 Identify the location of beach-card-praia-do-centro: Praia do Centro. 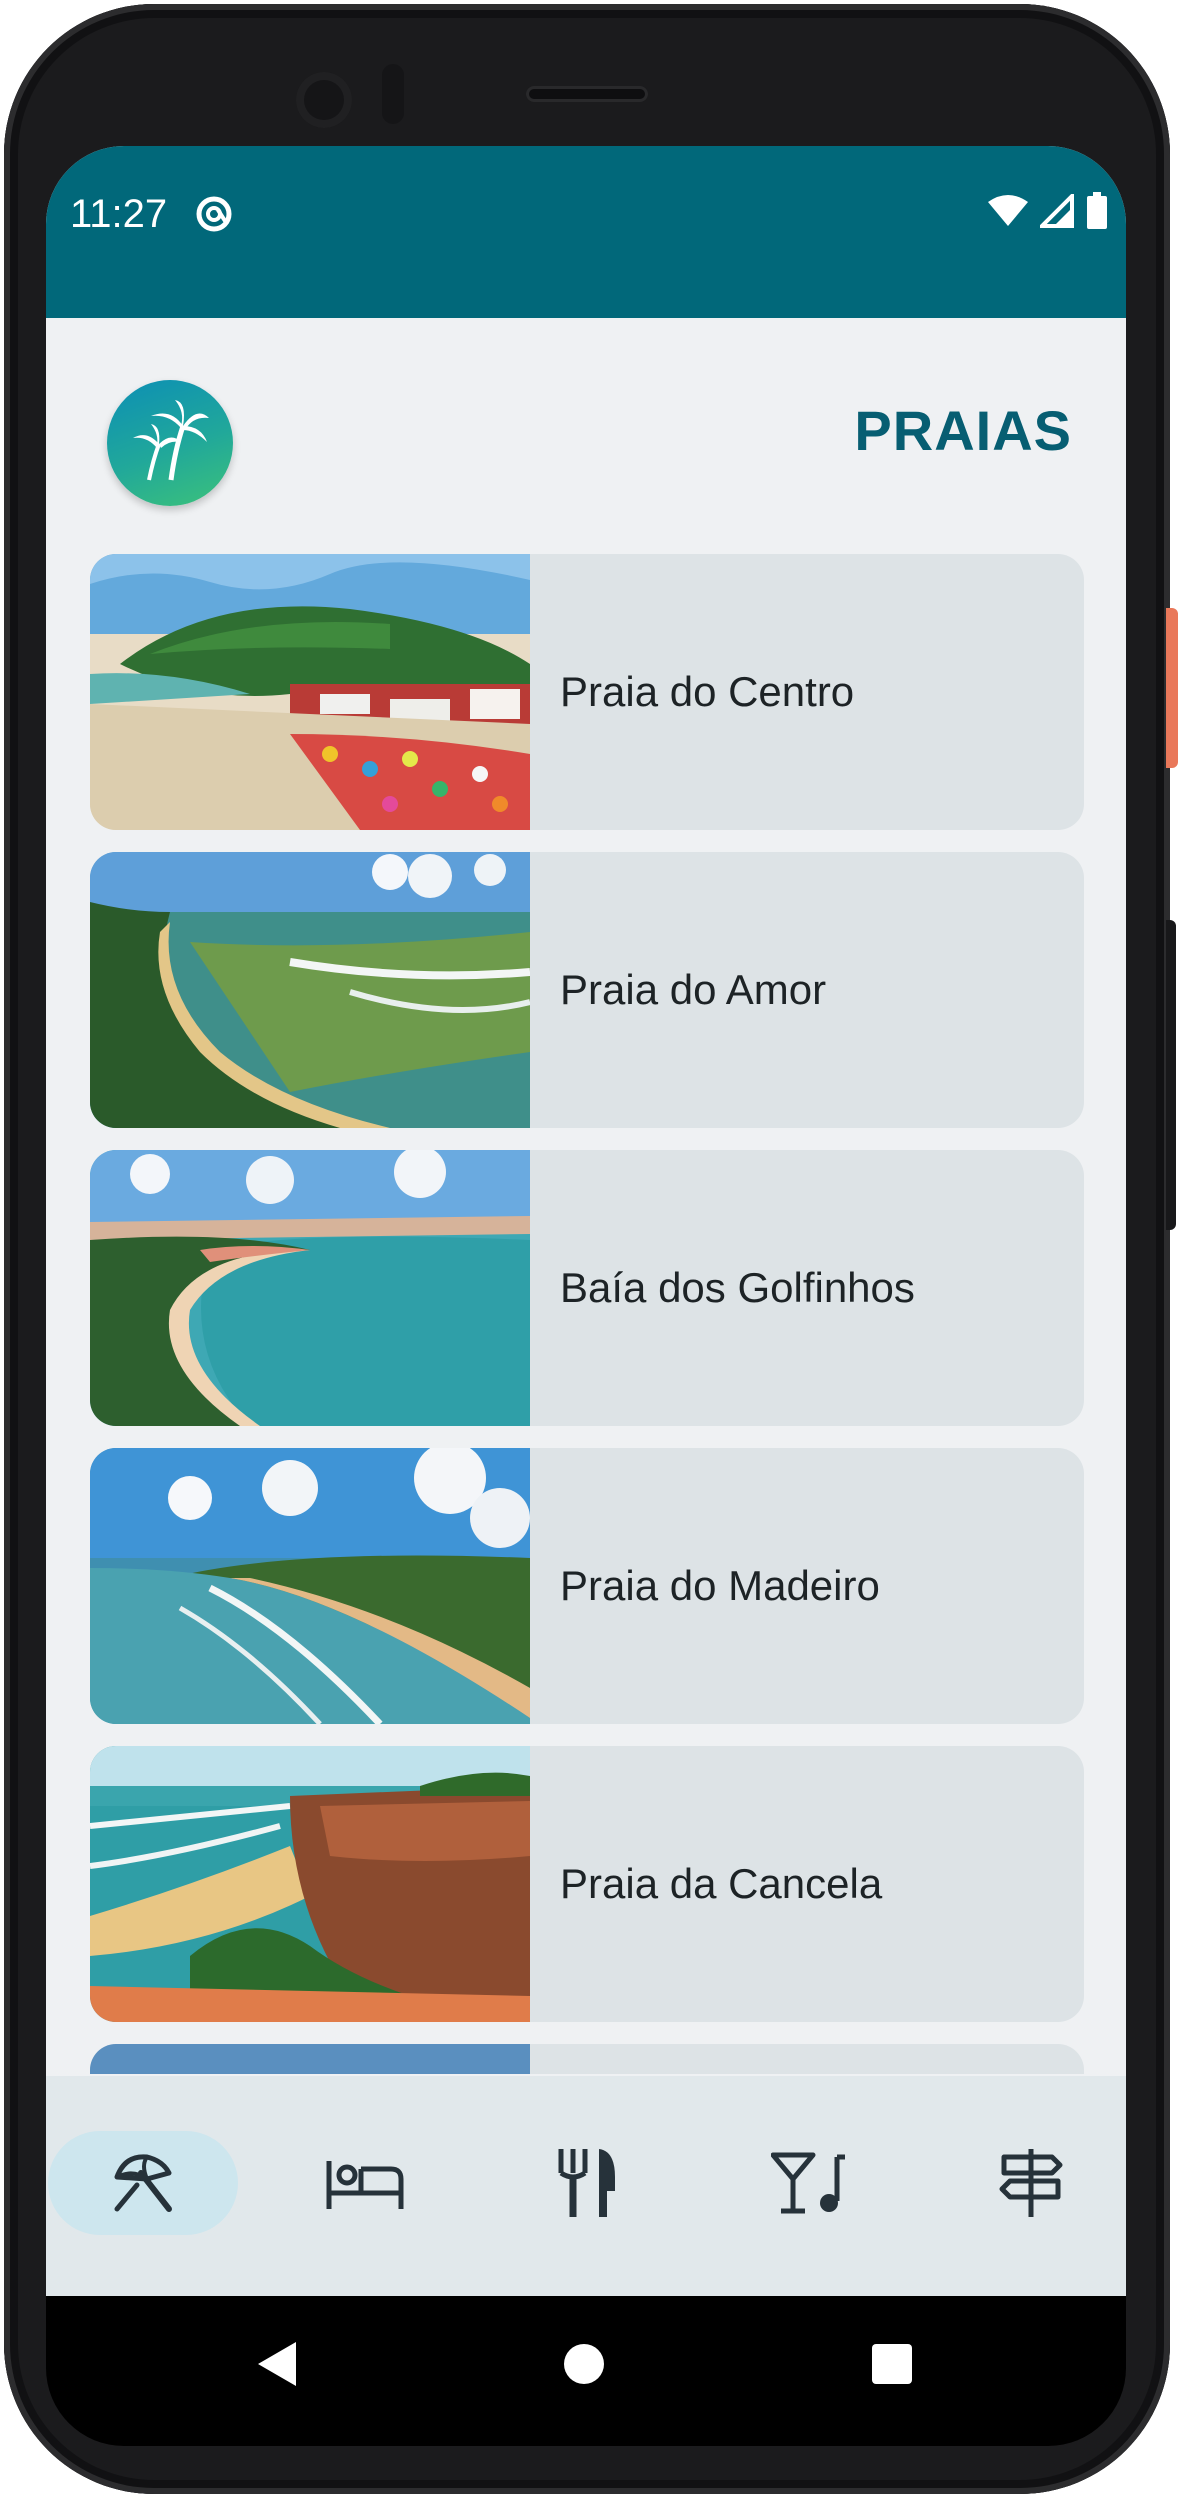
(587, 692).